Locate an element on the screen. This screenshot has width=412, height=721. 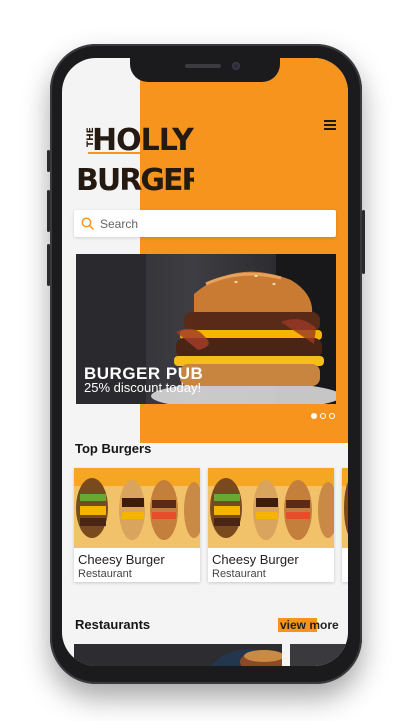
phone-volume-down is located at coordinates (48, 265).